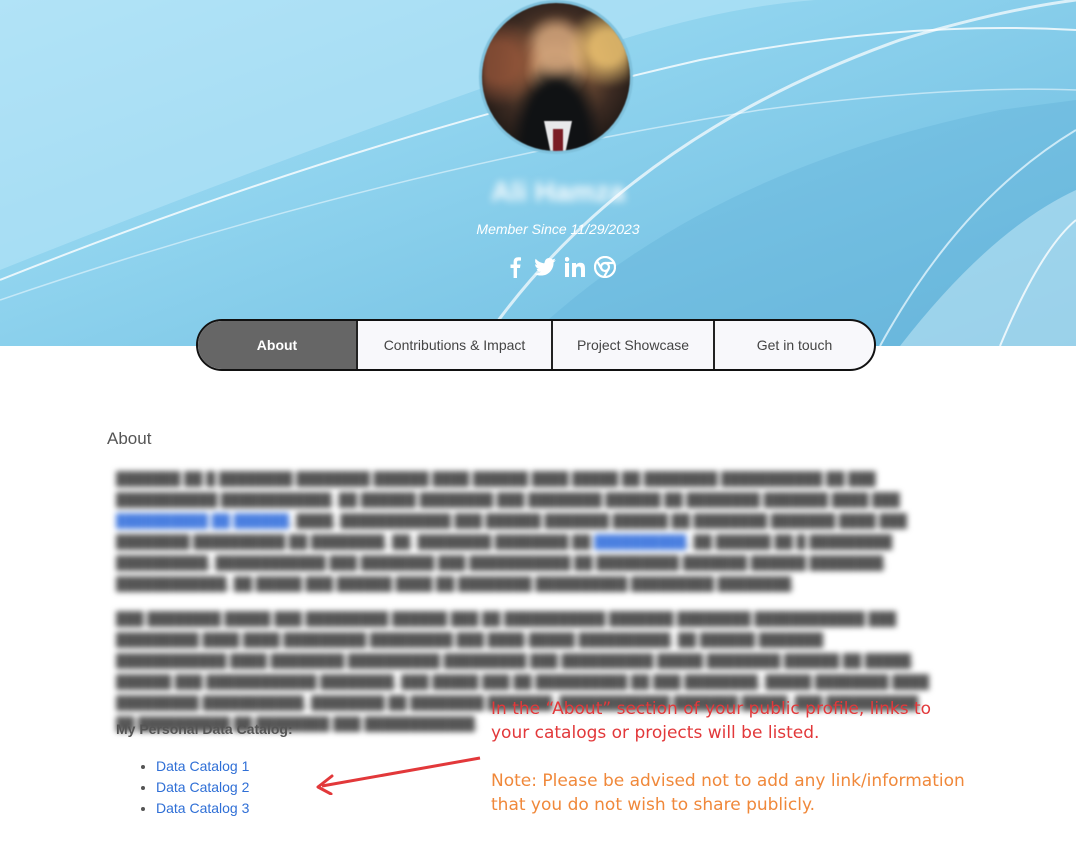 This screenshot has height=841, width=1076. What do you see at coordinates (560, 267) in the screenshot?
I see `social-links` at bounding box center [560, 267].